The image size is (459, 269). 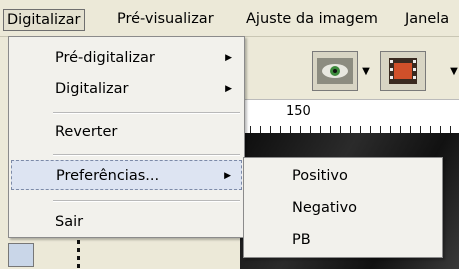 I want to click on menu-item-label: Pré-digitalizar, so click(x=105, y=58).